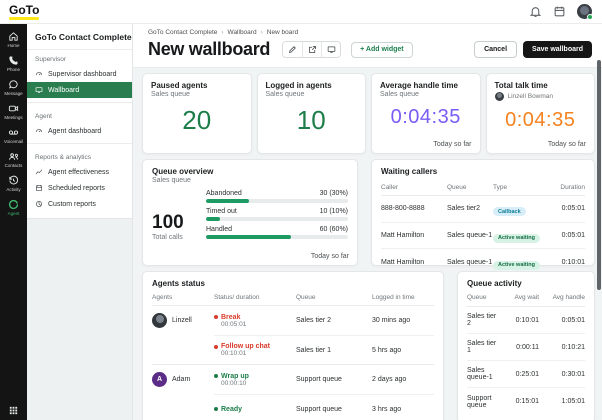 The width and height of the screenshot is (602, 420). What do you see at coordinates (168, 222) in the screenshot?
I see `total-calls-value: 100` at bounding box center [168, 222].